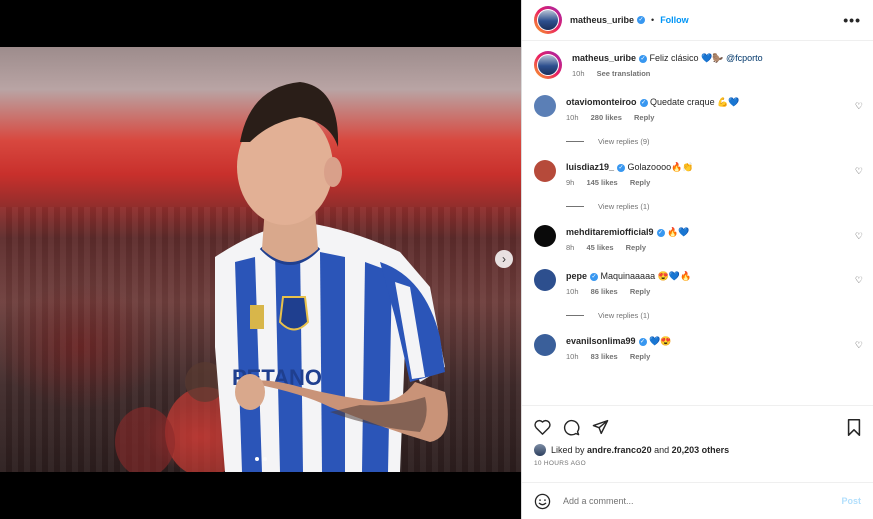  I want to click on commenter-username: otaviomonteiroo, so click(601, 102).